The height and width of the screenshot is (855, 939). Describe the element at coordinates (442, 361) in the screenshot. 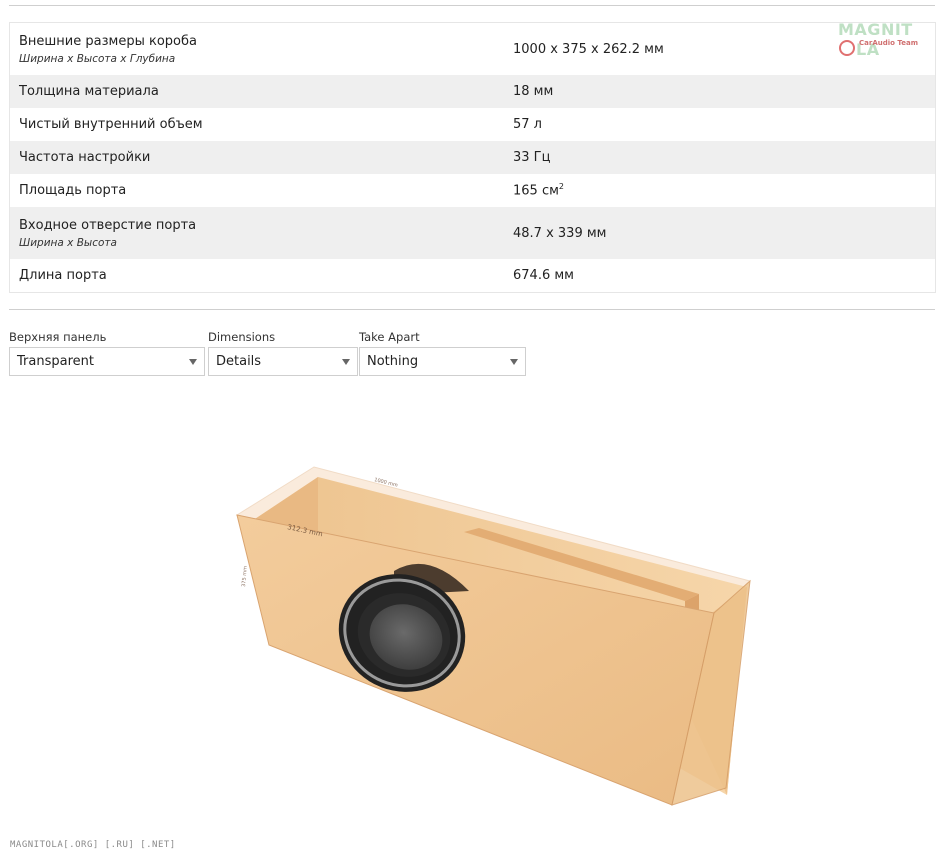

I see `take-apart-select: Nothing` at that location.